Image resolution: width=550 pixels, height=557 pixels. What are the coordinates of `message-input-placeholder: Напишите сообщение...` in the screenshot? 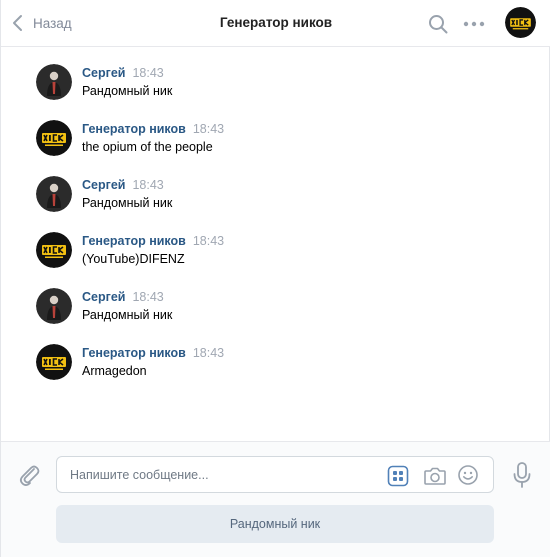 It's located at (139, 475).